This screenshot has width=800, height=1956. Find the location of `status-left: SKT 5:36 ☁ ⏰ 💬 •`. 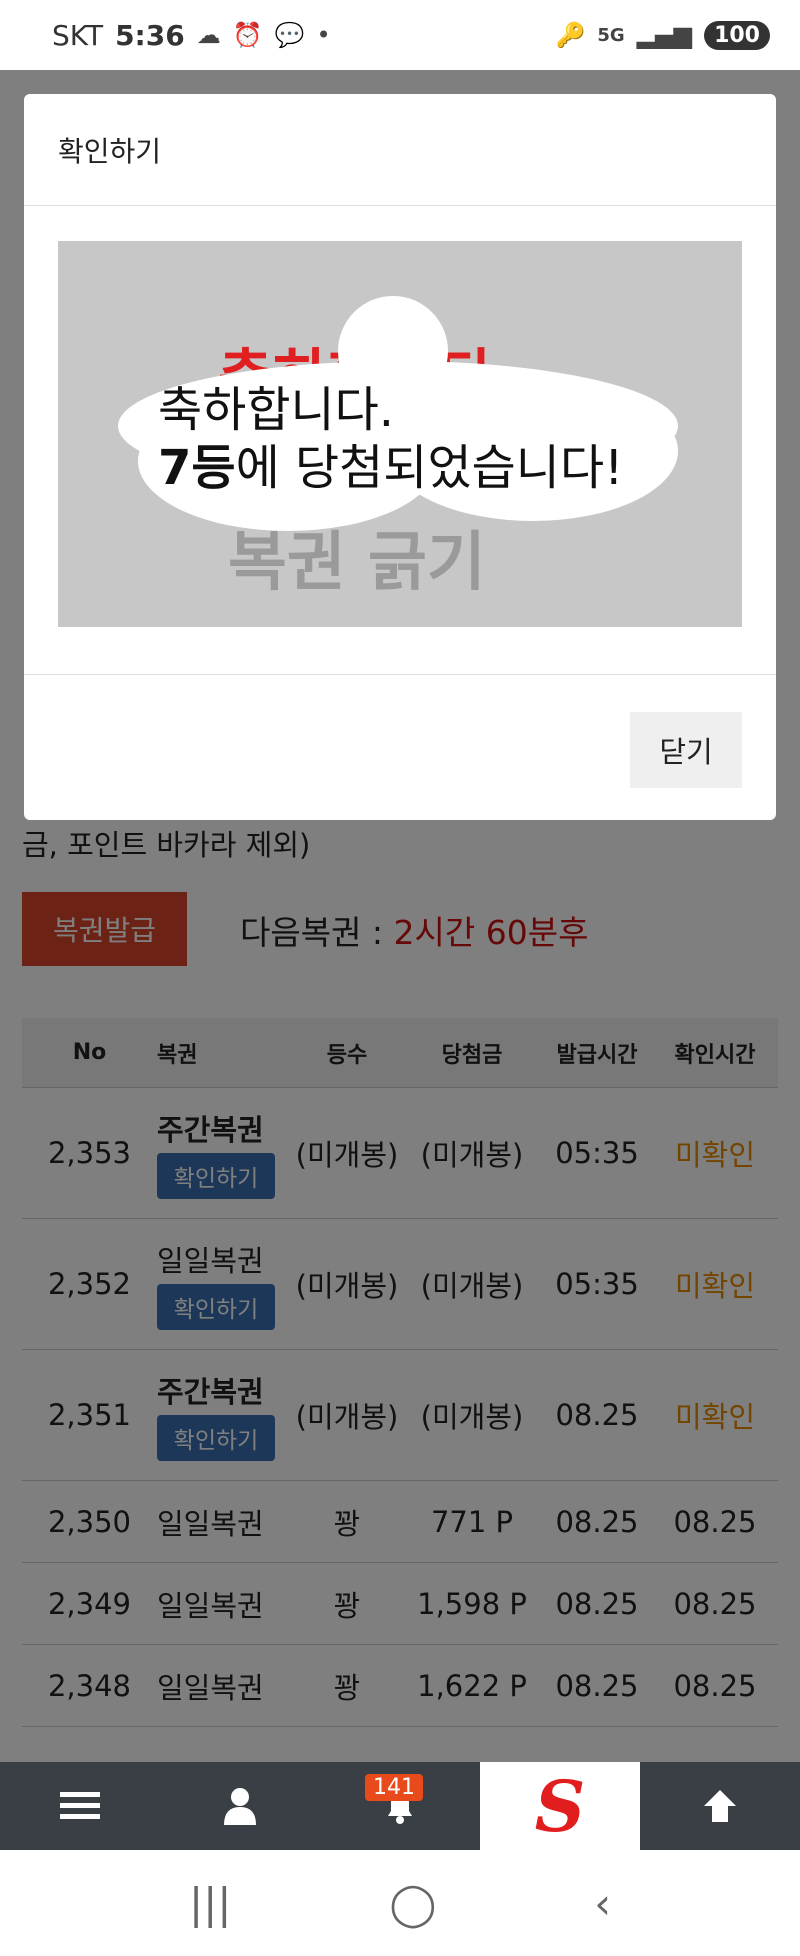

status-left: SKT 5:36 ☁ ⏰ 💬 • is located at coordinates (191, 35).